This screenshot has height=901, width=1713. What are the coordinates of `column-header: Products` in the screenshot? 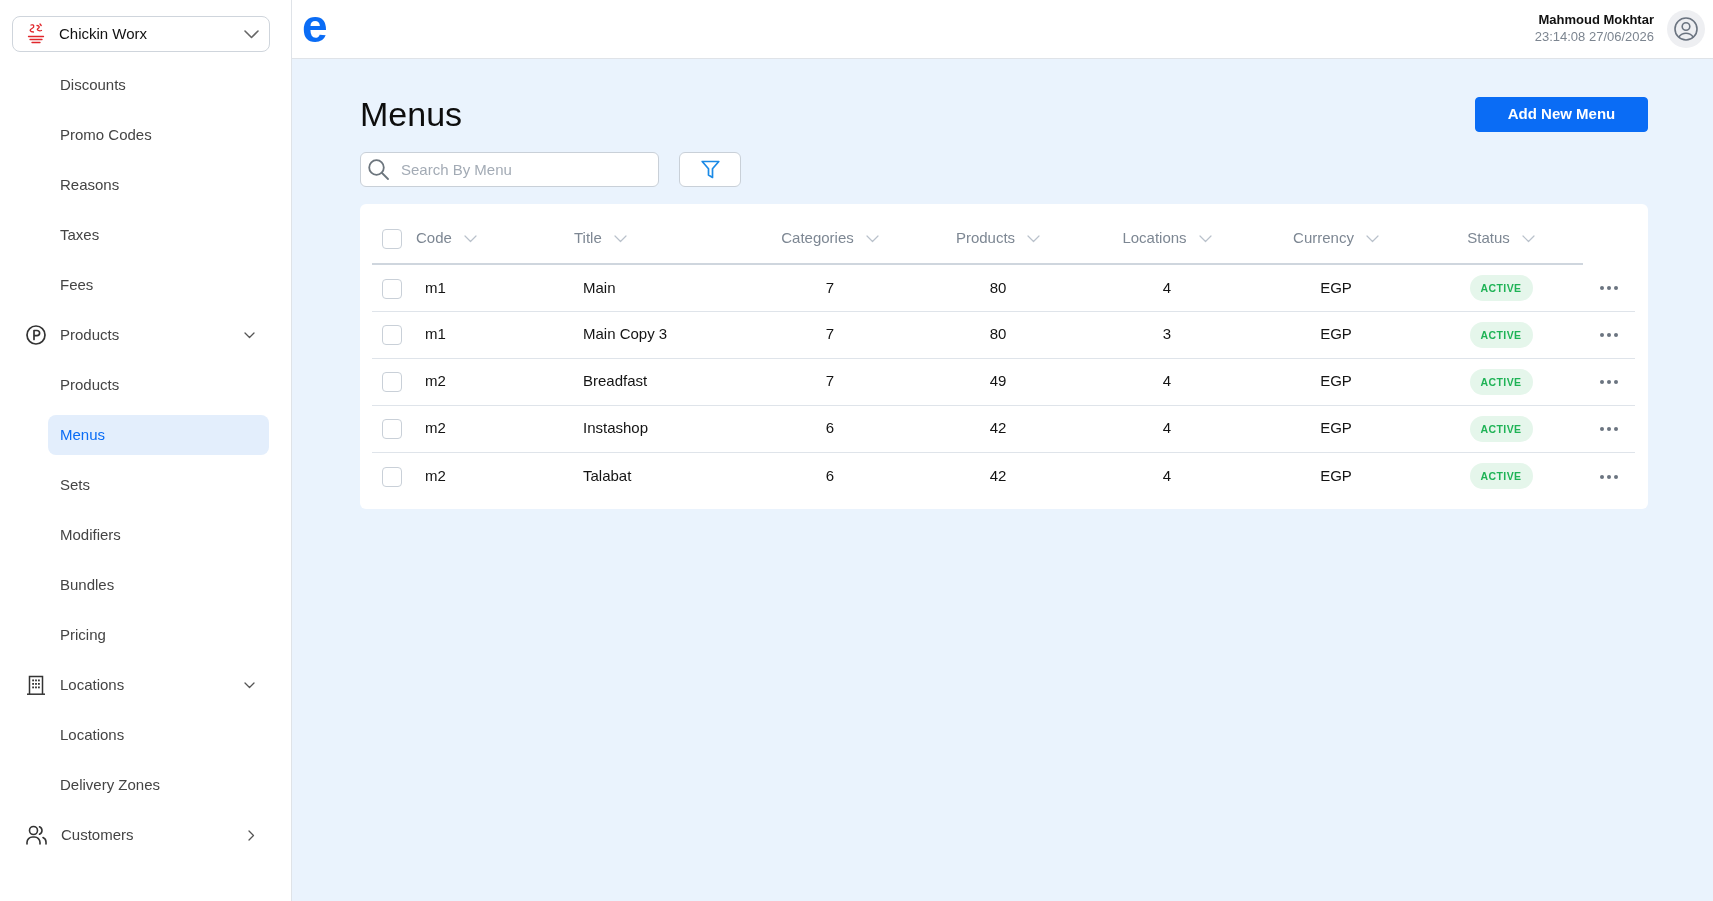 It's located at (985, 238).